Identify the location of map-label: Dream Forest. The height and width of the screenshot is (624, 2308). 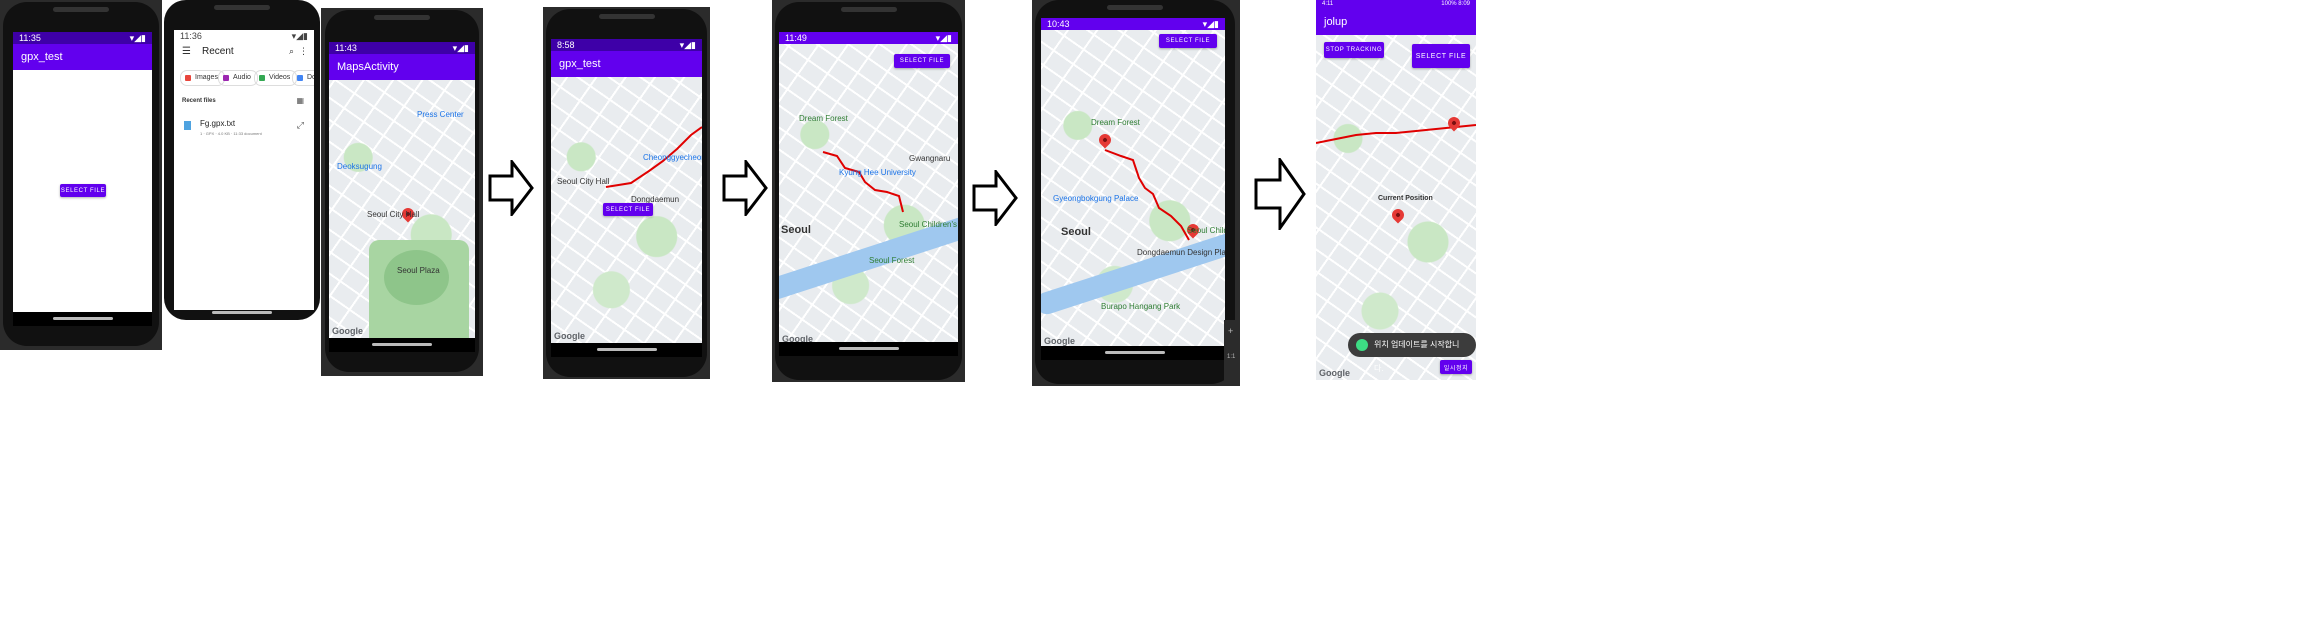
(1115, 122).